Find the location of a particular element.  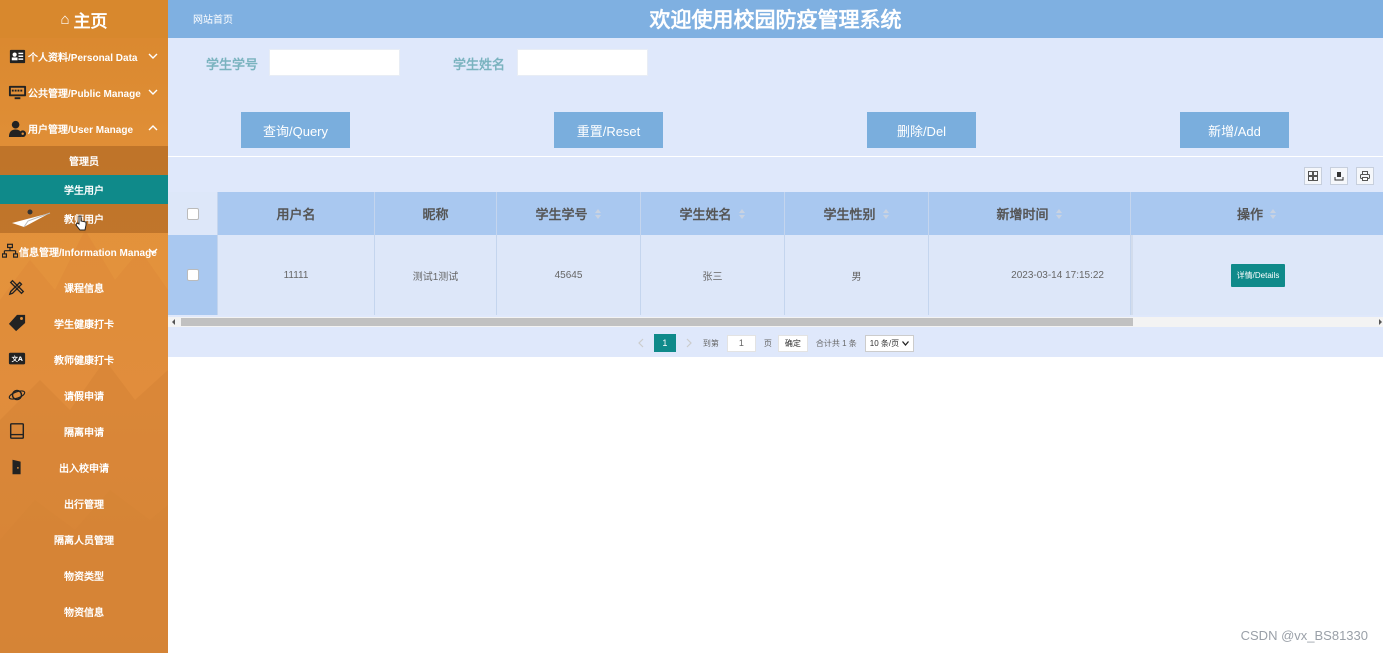

column-header-gender: 学生性别 is located at coordinates (857, 213).